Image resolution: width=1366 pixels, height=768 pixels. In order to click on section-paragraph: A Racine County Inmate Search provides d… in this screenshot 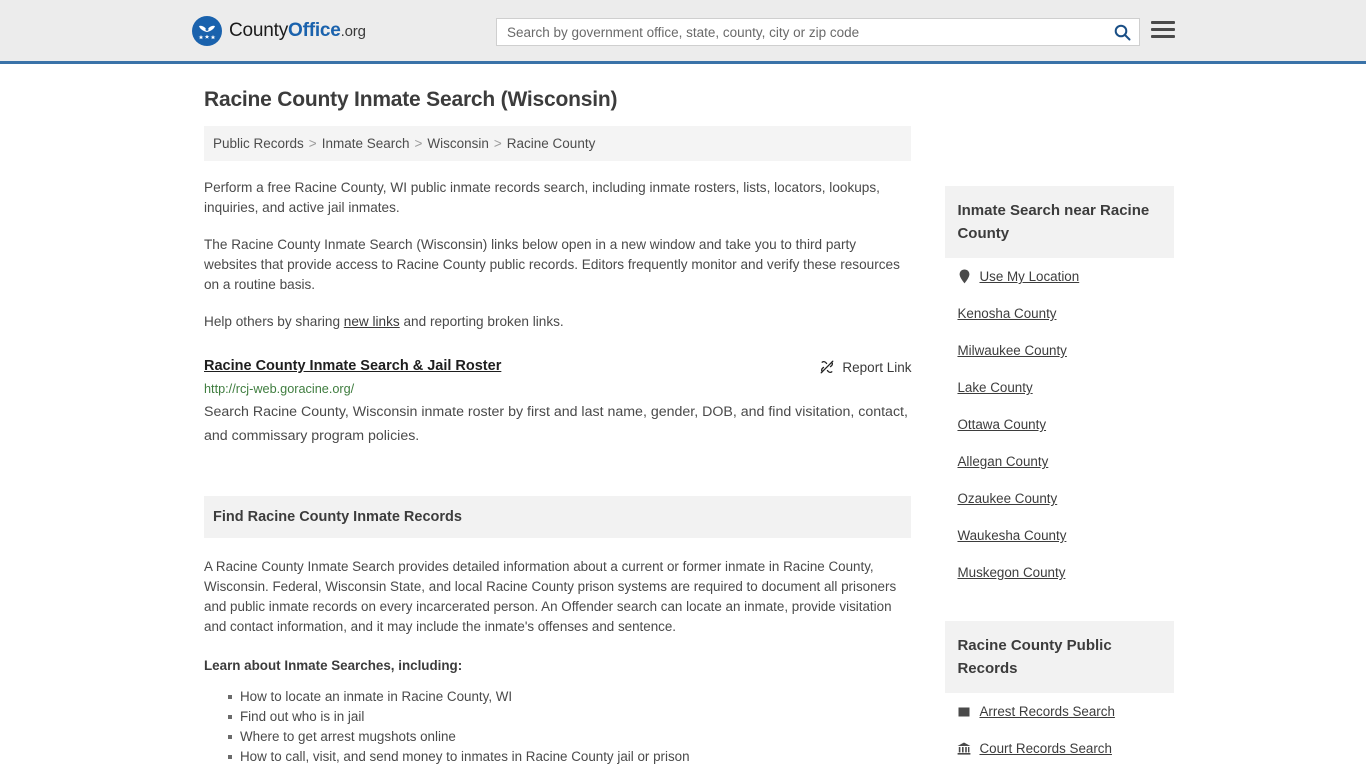, I will do `click(550, 596)`.